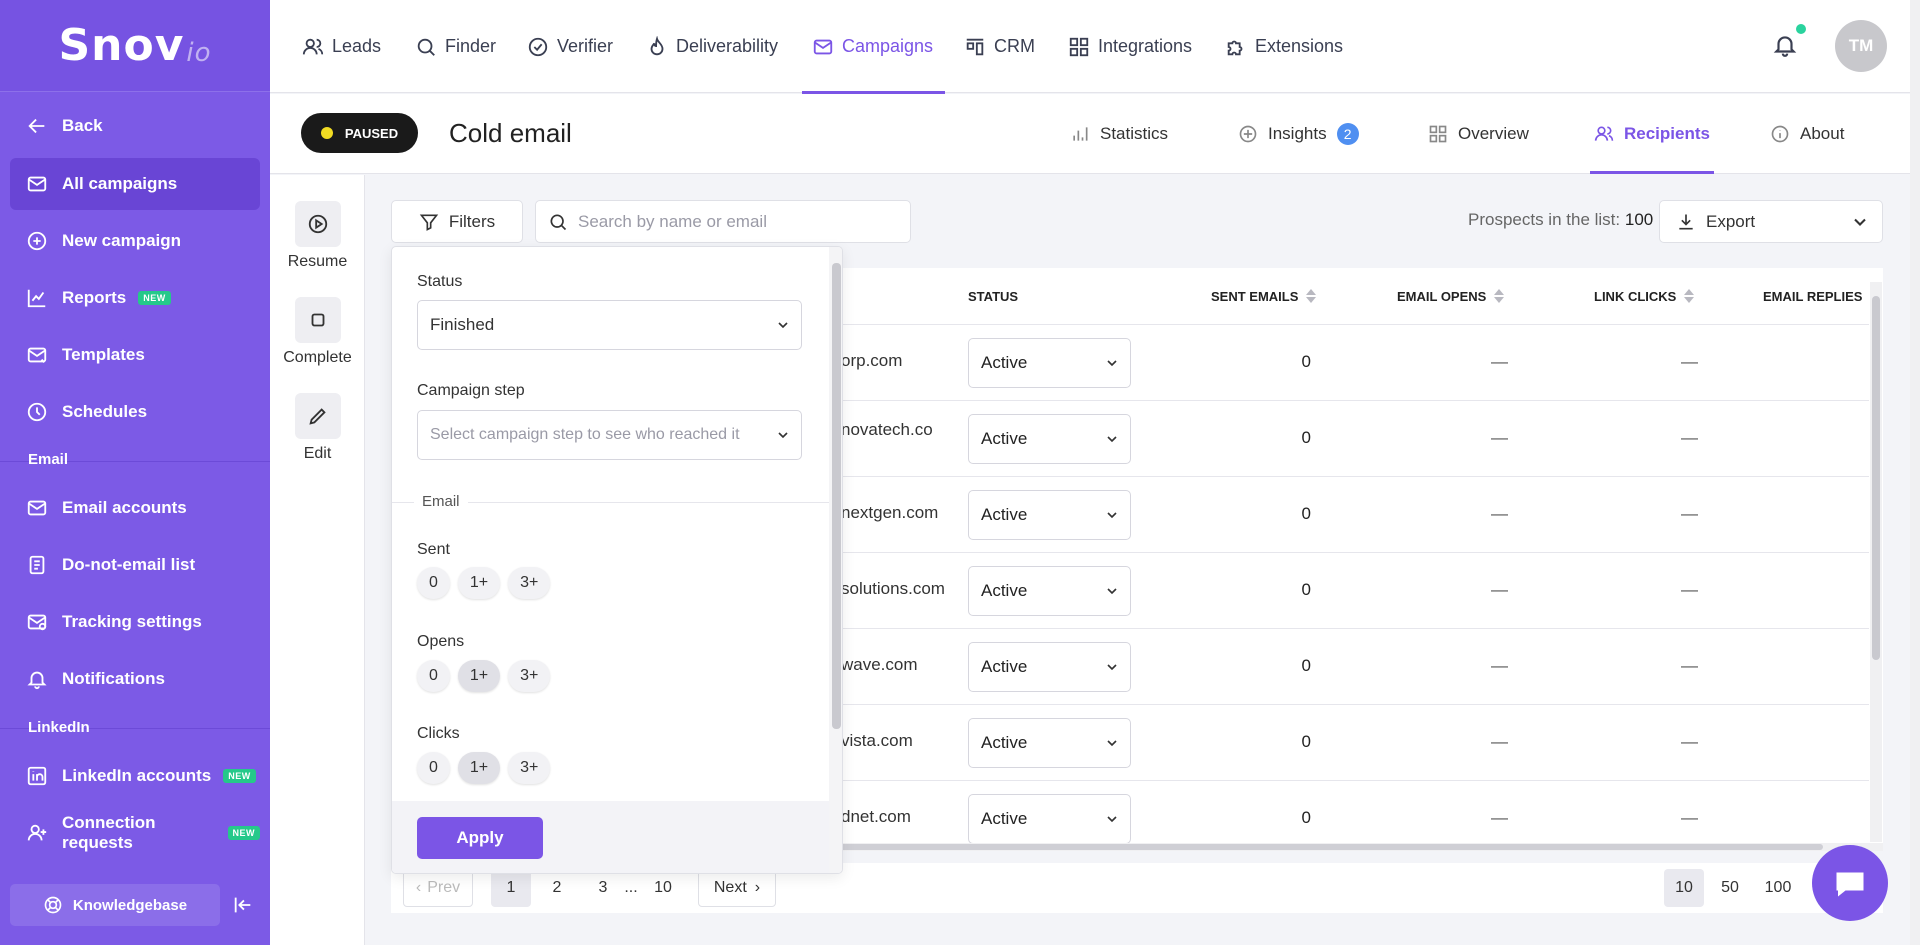  I want to click on nav-verifier: Verifier, so click(570, 46).